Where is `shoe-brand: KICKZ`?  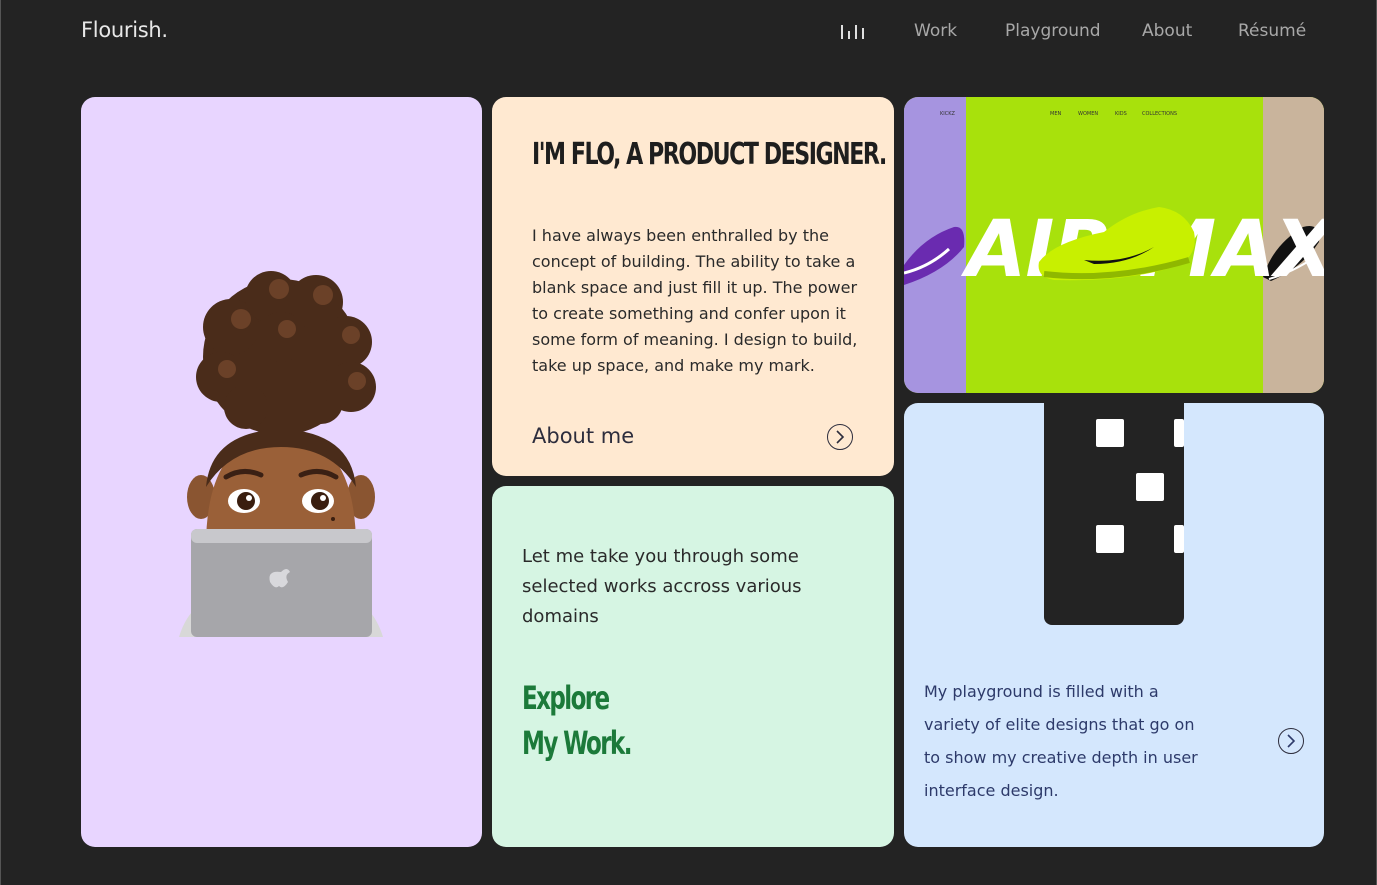 shoe-brand: KICKZ is located at coordinates (947, 114).